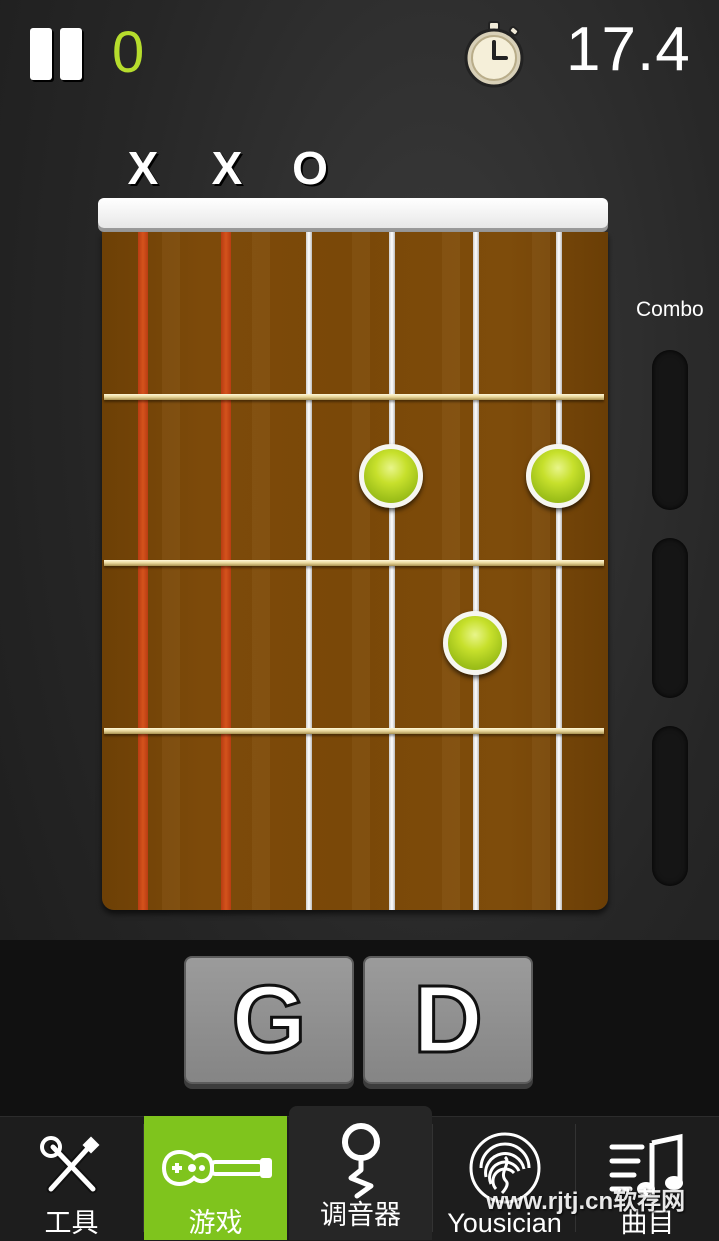 This screenshot has width=719, height=1241. What do you see at coordinates (57, 55) in the screenshot?
I see `pause-button` at bounding box center [57, 55].